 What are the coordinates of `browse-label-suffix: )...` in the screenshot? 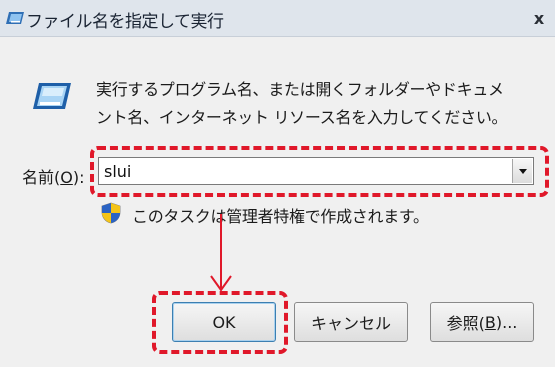 It's located at (506, 322).